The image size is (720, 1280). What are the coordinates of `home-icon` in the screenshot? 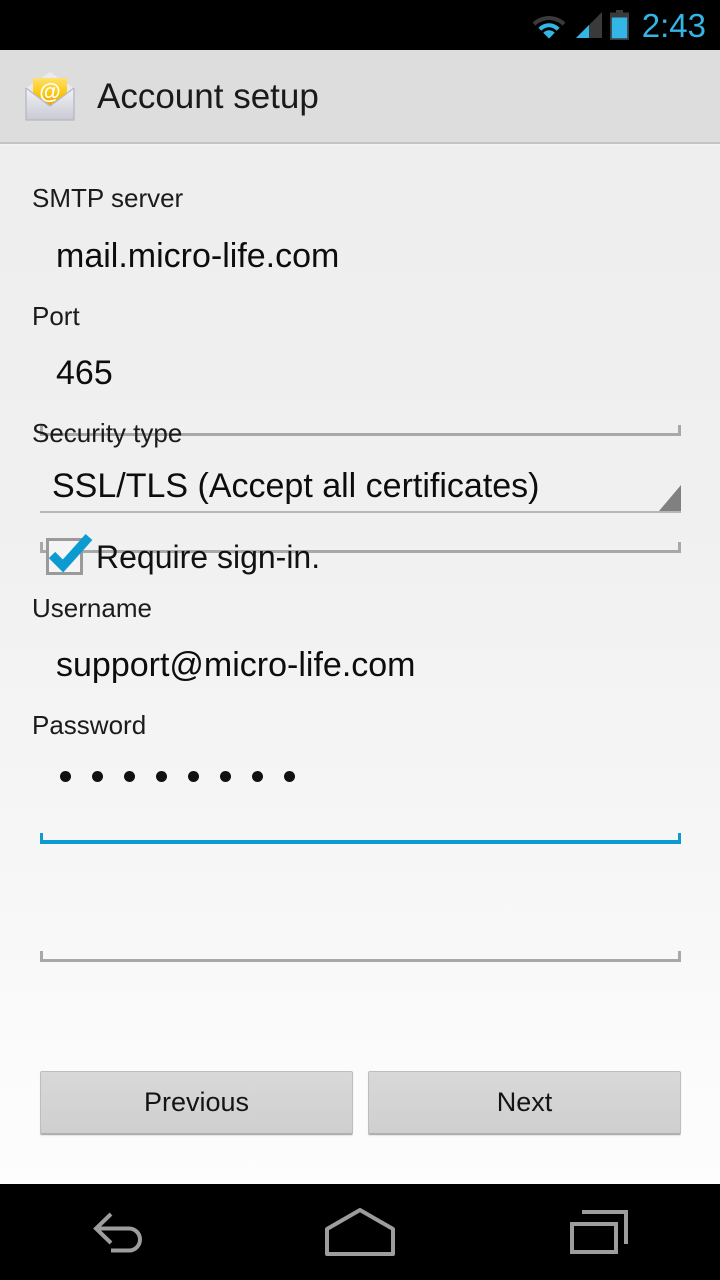 It's located at (360, 1232).